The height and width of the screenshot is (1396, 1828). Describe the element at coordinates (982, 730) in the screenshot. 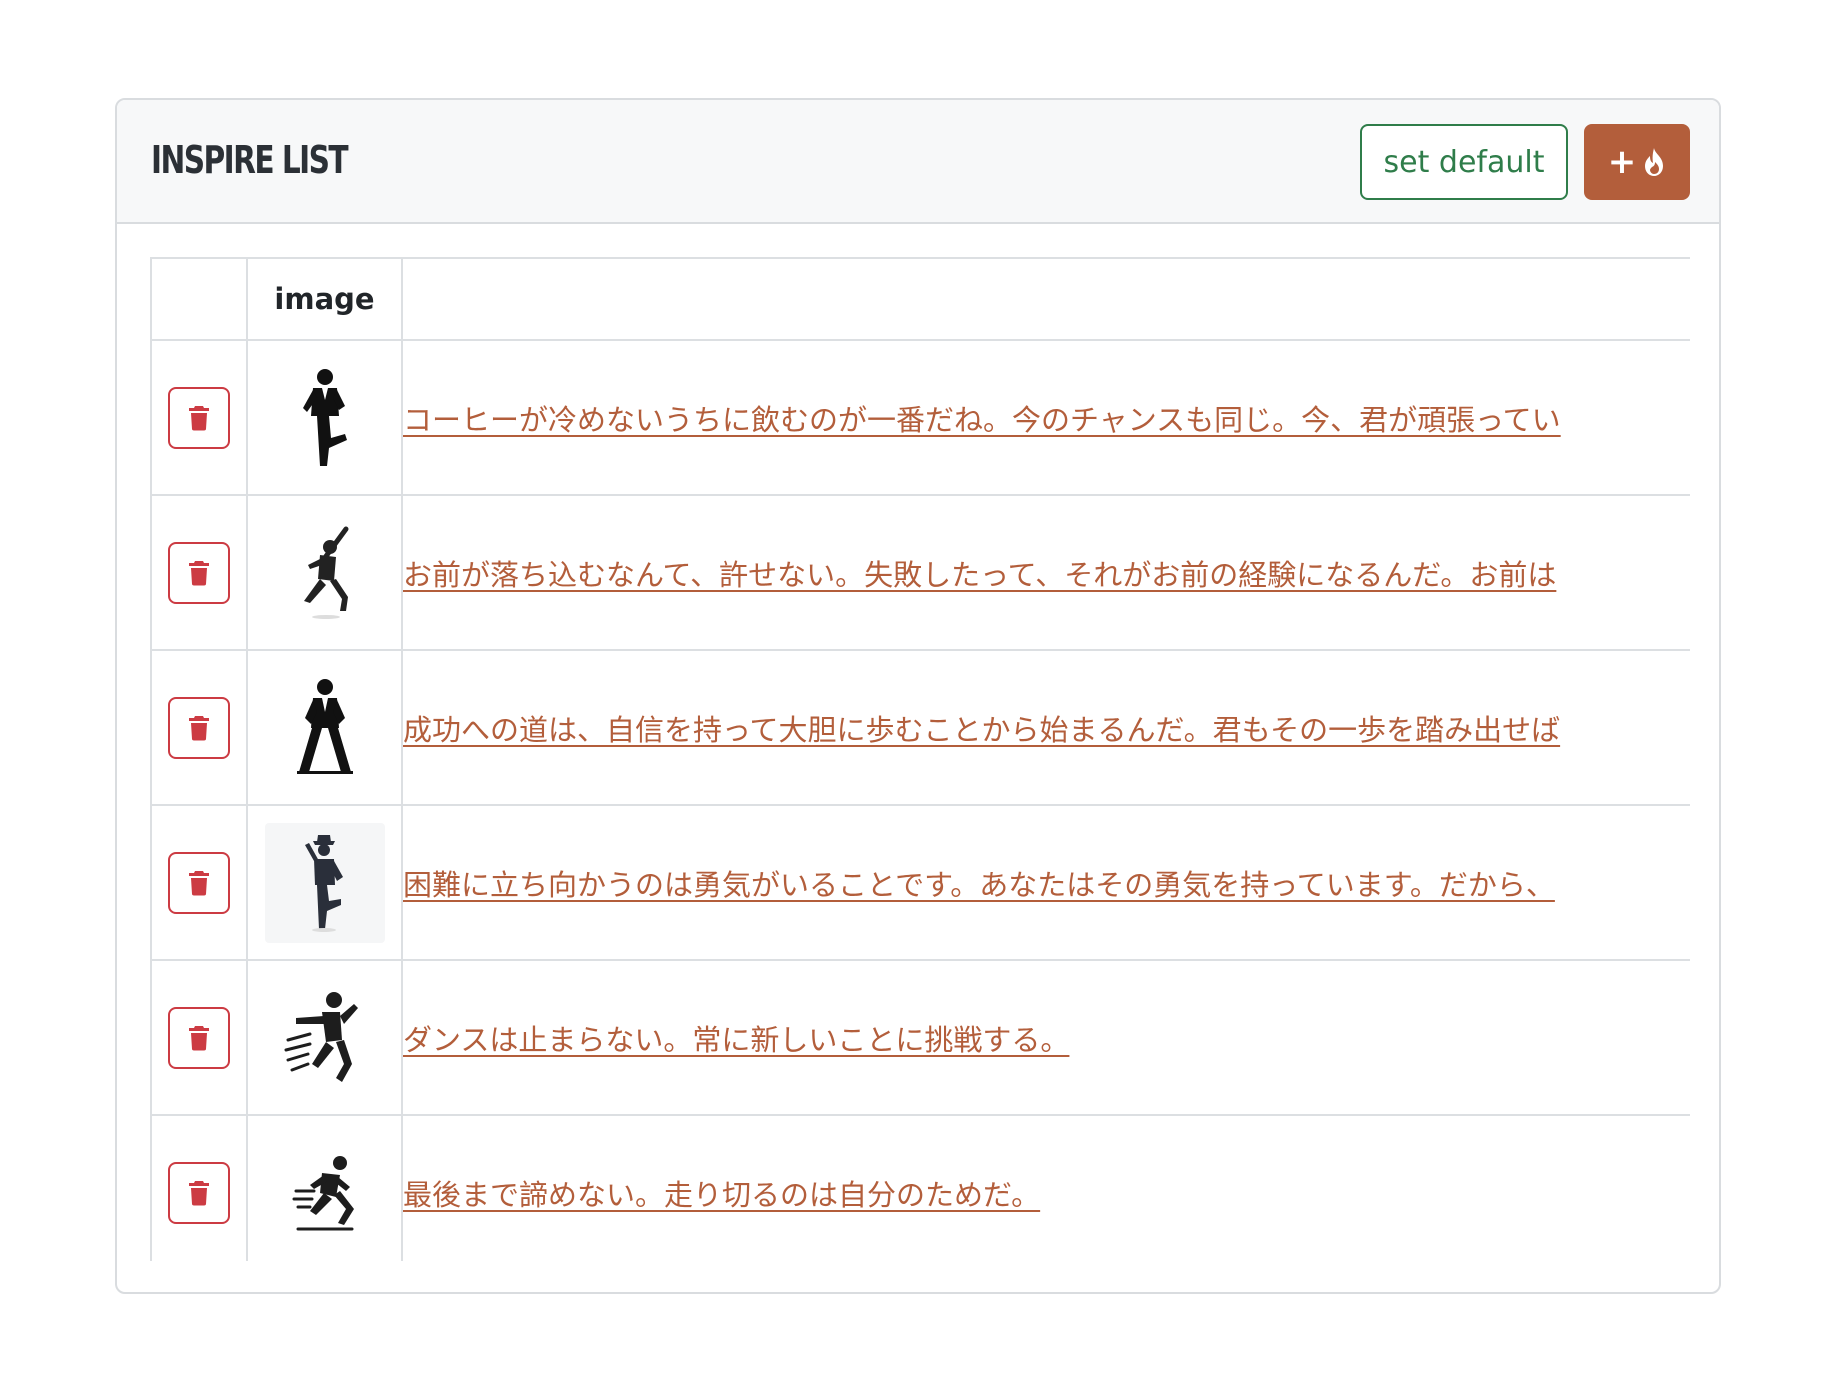

I see `comment-link: 成功への道は、自信を持って大胆に歩むことから始まるんだ。君もその一歩を踏み出せば` at that location.